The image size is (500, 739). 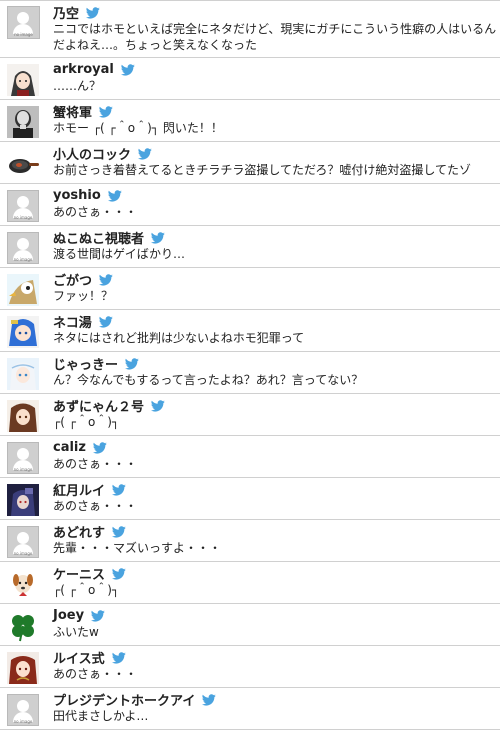 What do you see at coordinates (275, 615) in the screenshot?
I see `tweet-header: Joey` at bounding box center [275, 615].